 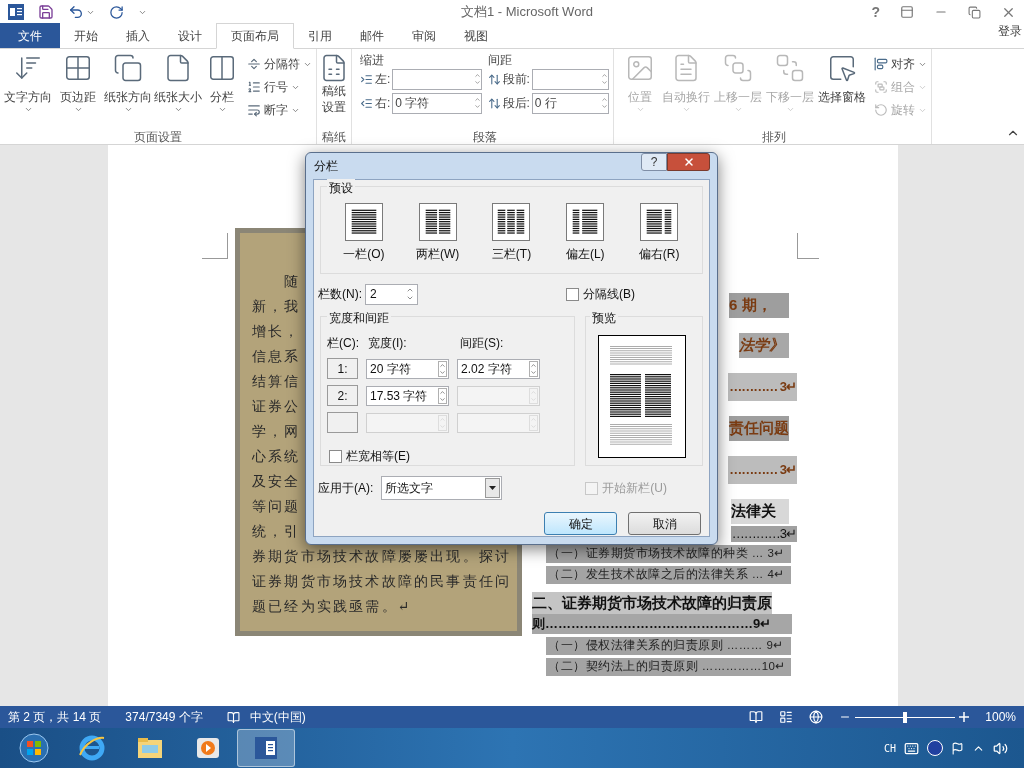 I want to click on preset-option: 两栏(W), so click(x=437, y=233).